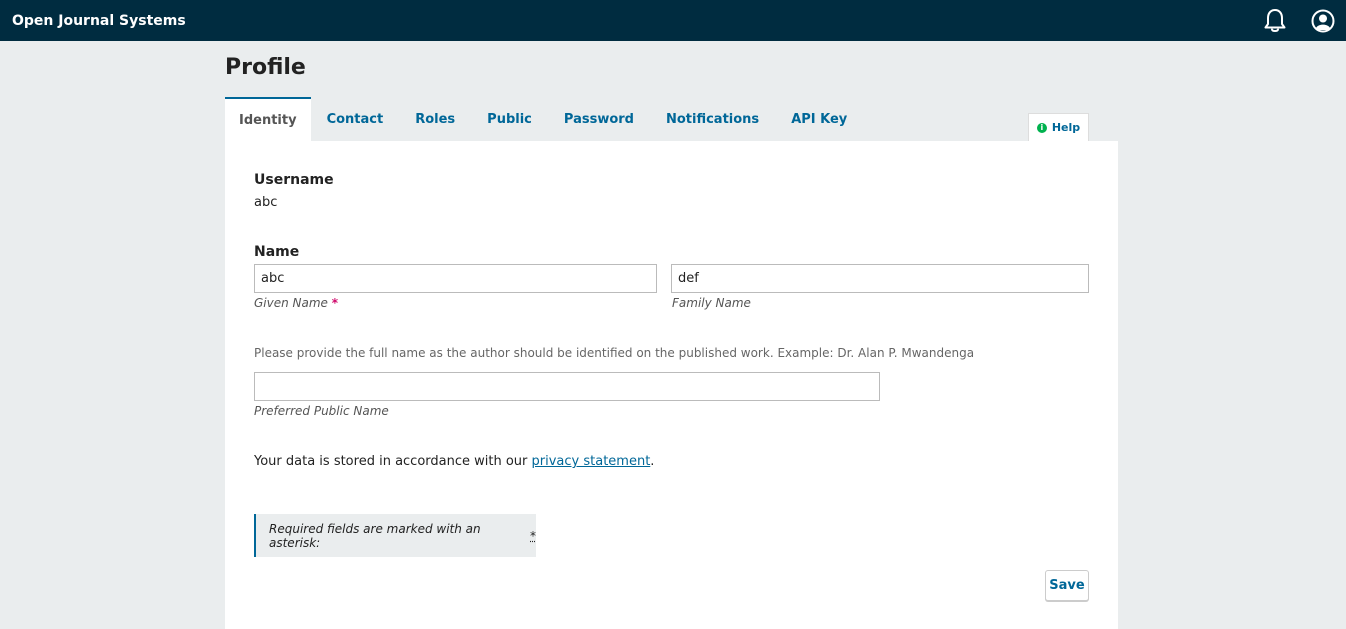 Image resolution: width=1346 pixels, height=629 pixels. Describe the element at coordinates (455, 278) in the screenshot. I see `given-name-input` at that location.